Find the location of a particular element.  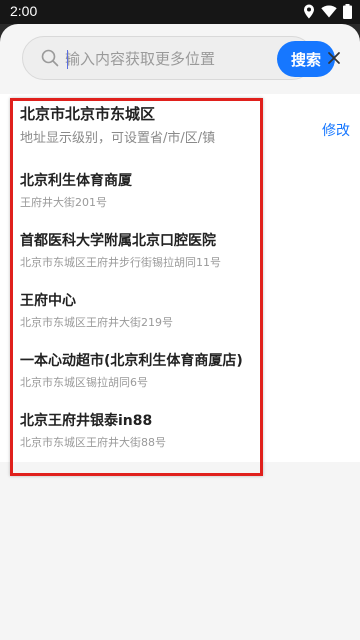

location-icon is located at coordinates (309, 11).